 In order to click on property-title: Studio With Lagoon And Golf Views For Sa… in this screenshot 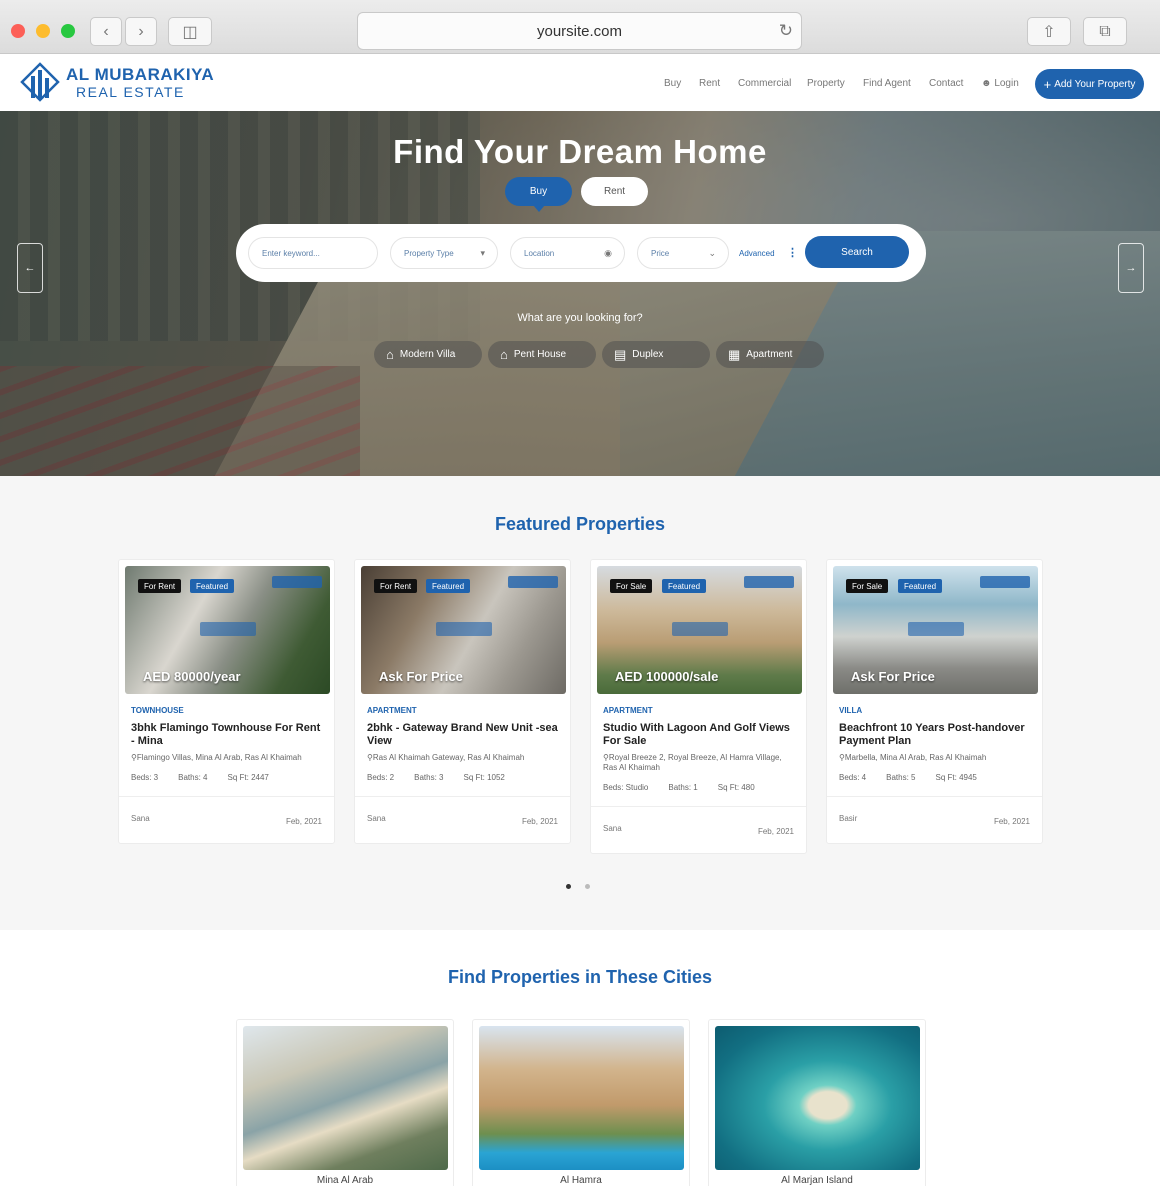, I will do `click(700, 735)`.